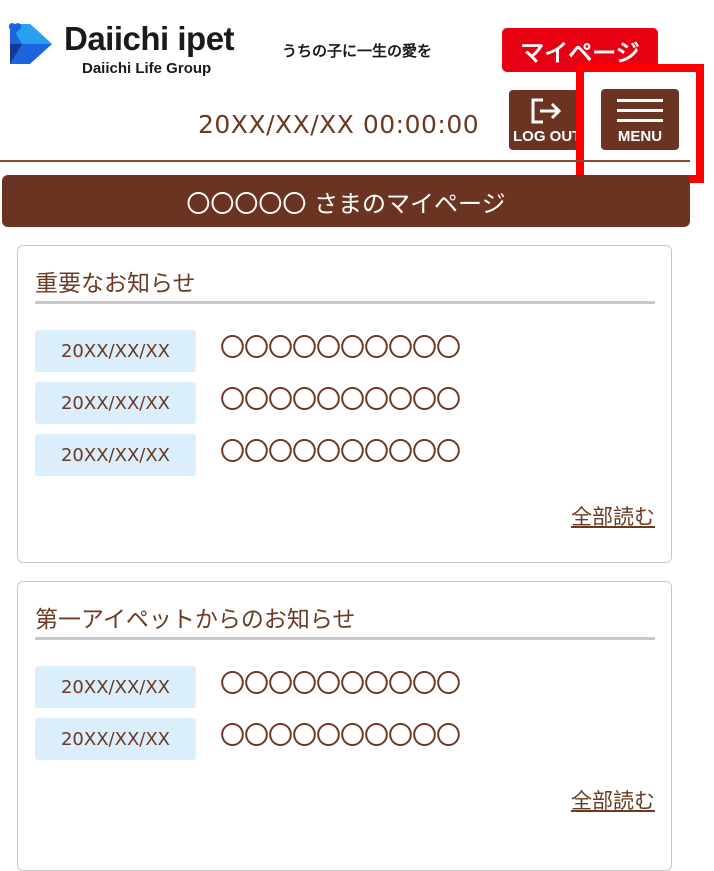  What do you see at coordinates (357, 51) in the screenshot?
I see `tagline: うちの子に一生の愛を` at bounding box center [357, 51].